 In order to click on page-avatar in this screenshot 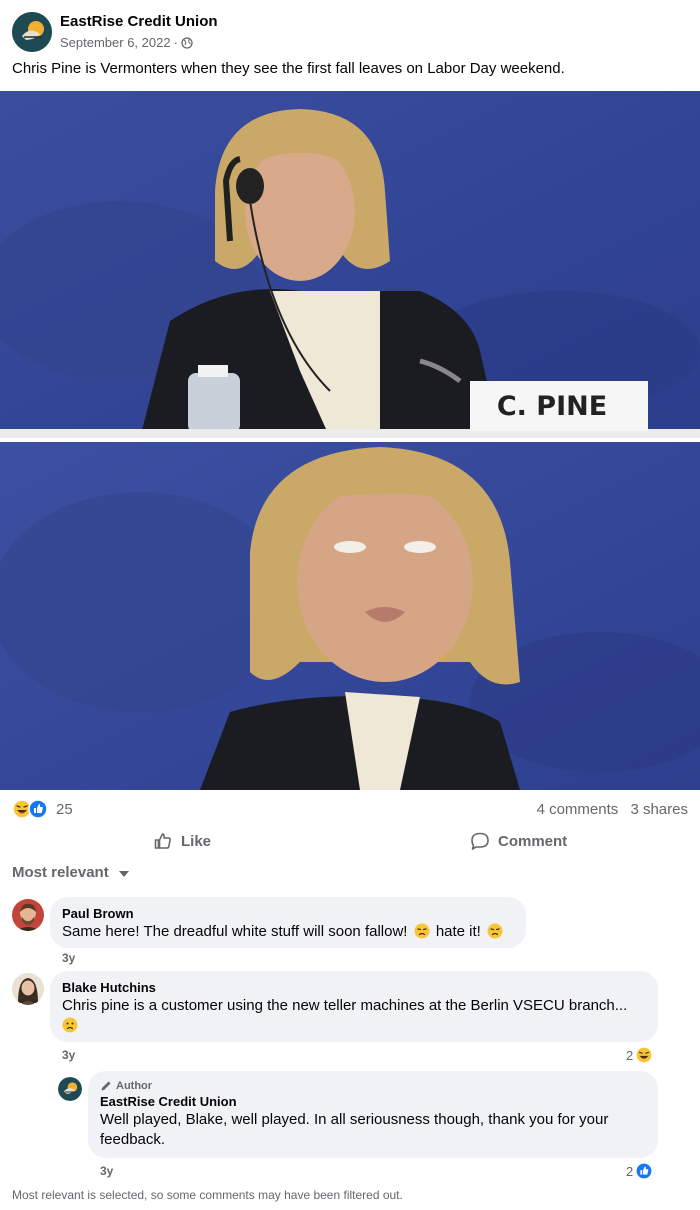, I will do `click(32, 32)`.